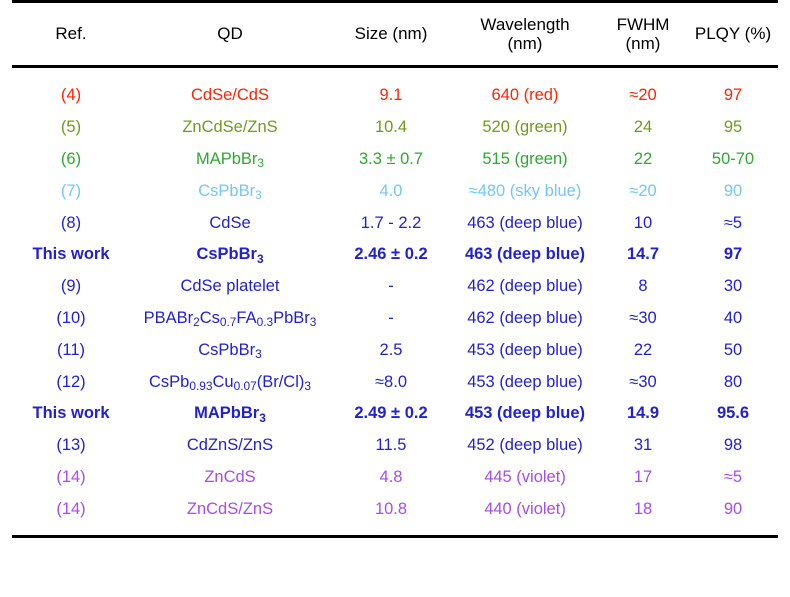 The width and height of the screenshot is (790, 597). What do you see at coordinates (71, 95) in the screenshot?
I see `cell-ref-text: (4)` at bounding box center [71, 95].